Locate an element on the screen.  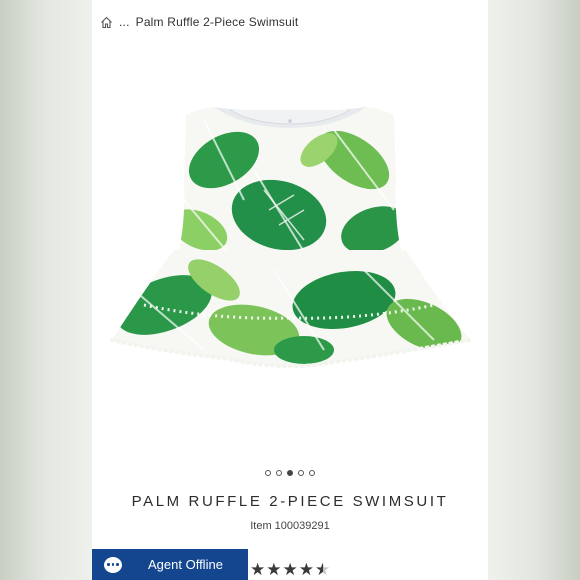
agent-chat-button: Agent Offline is located at coordinates (170, 564).